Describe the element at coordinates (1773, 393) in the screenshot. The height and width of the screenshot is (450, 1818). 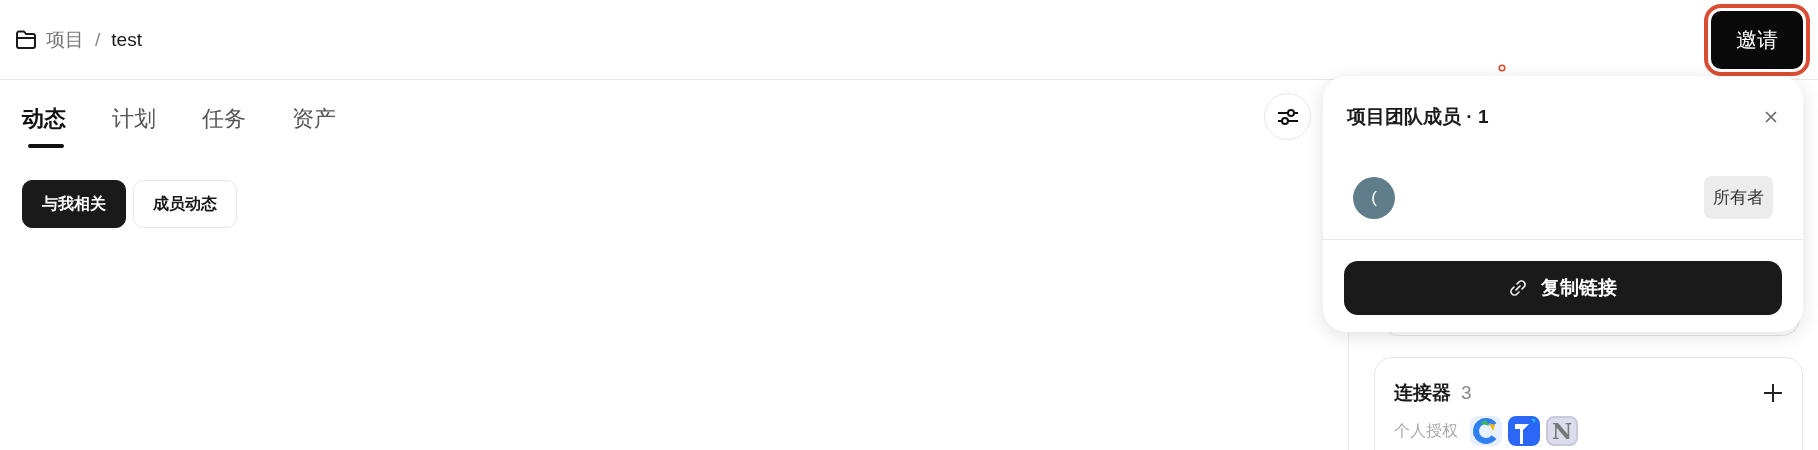
I see `add-button` at that location.